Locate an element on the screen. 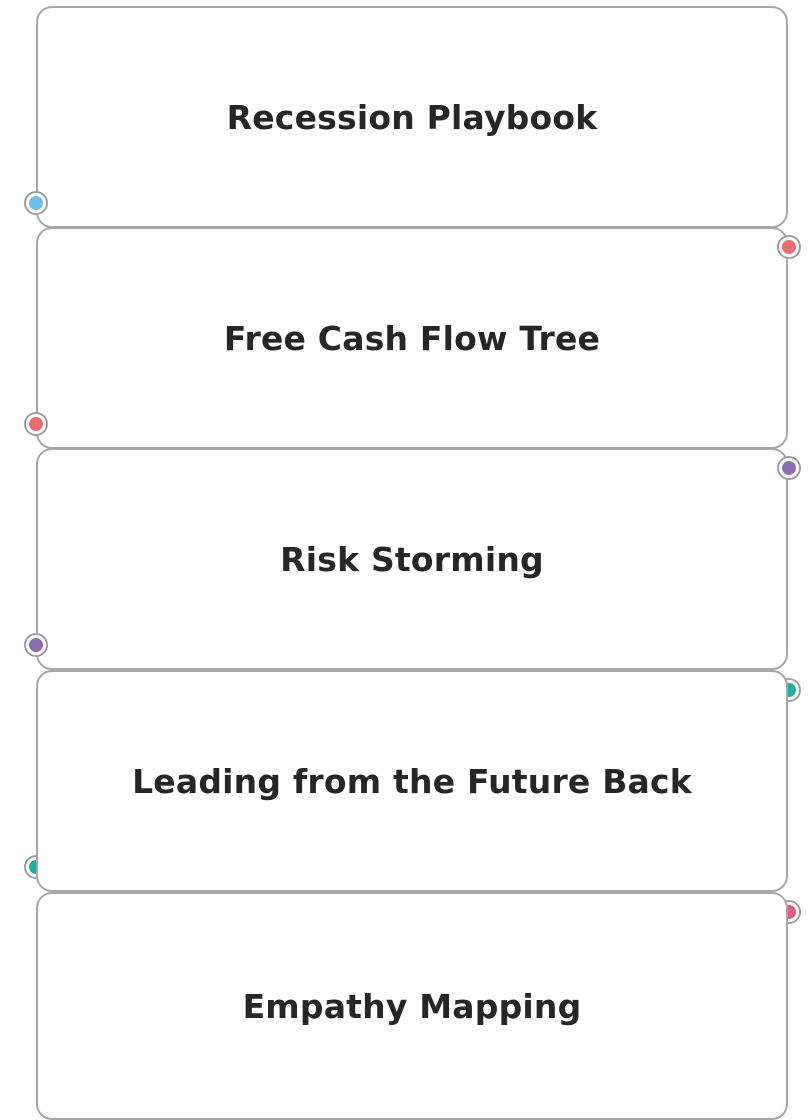  card-title: Empathy Mapping is located at coordinates (412, 1006).